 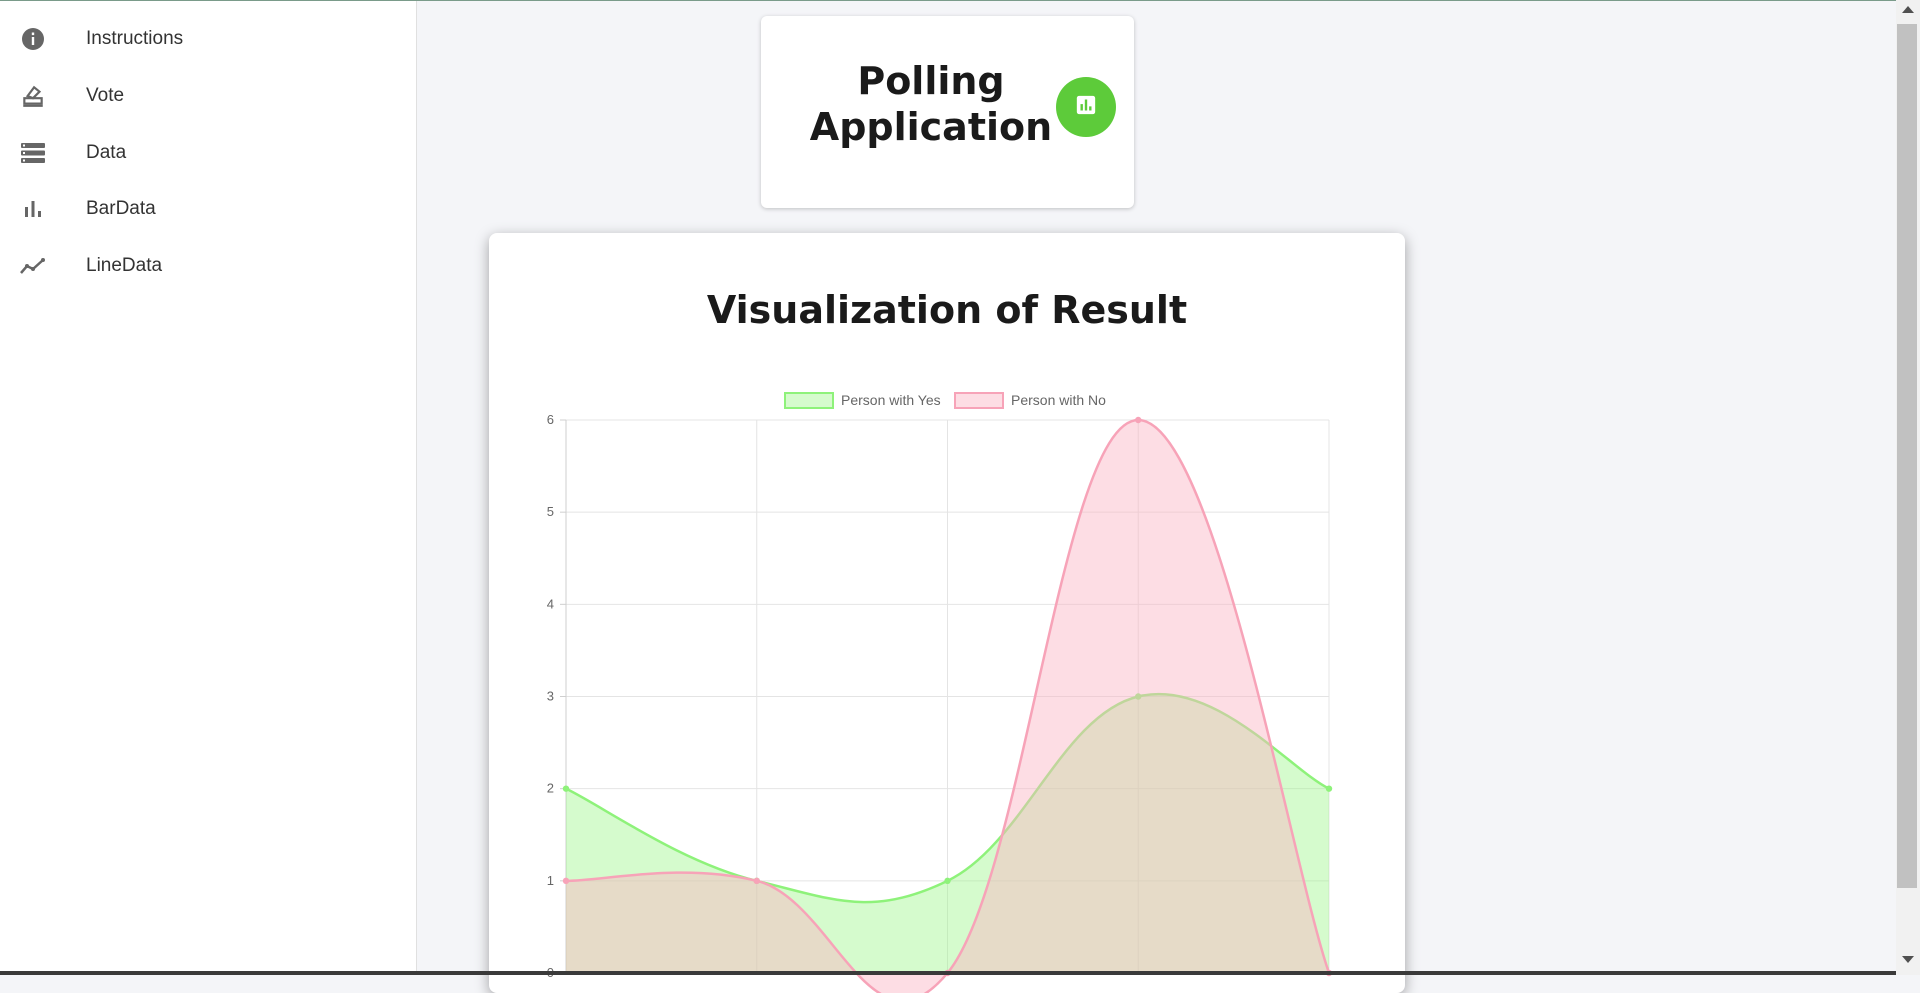 I want to click on scroll-up-arrow-icon, so click(x=1908, y=9).